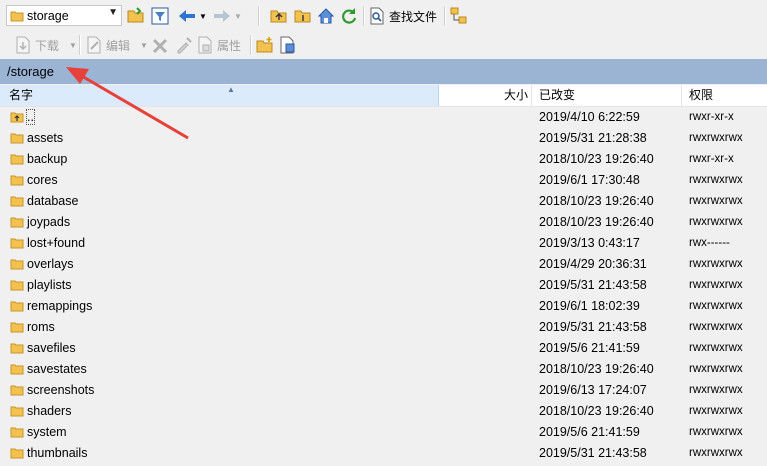 The width and height of the screenshot is (767, 466). What do you see at coordinates (709, 243) in the screenshot?
I see `file-permissions: rwx------` at bounding box center [709, 243].